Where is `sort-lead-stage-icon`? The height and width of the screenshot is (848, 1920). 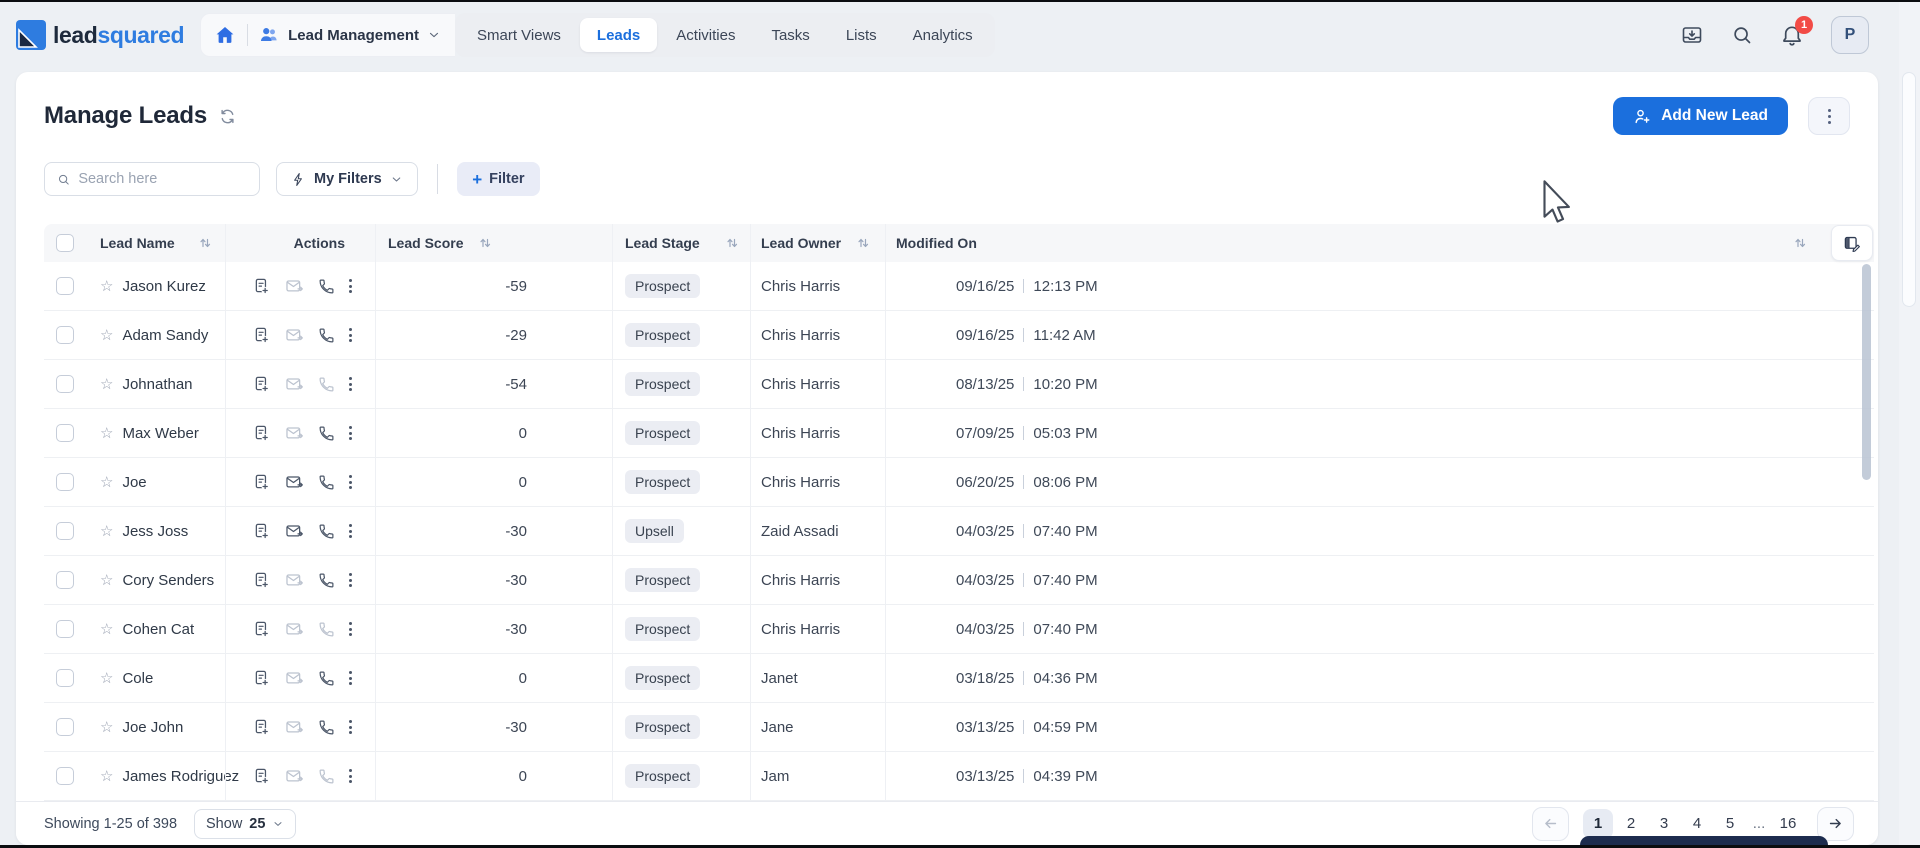
sort-lead-stage-icon is located at coordinates (732, 243).